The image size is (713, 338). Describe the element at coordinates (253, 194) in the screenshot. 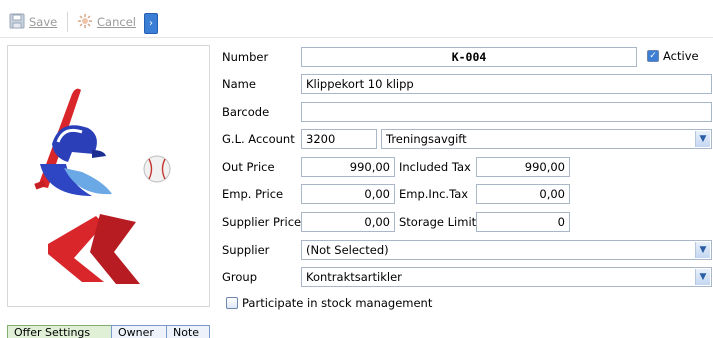

I see `emp-price-label: Emp. Price` at that location.